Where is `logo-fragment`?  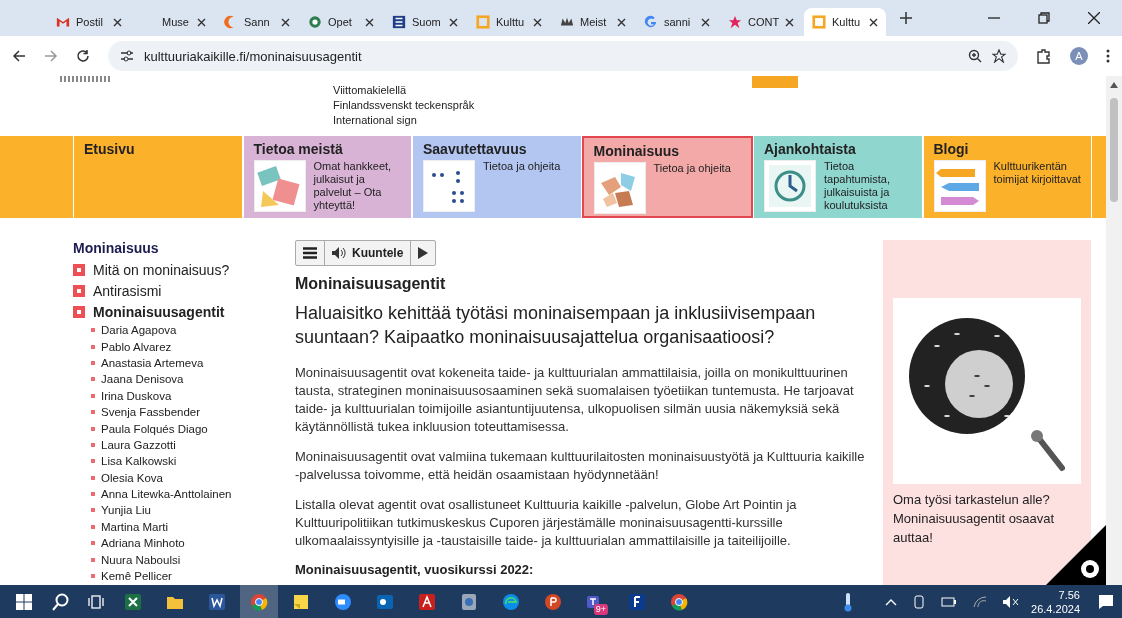
logo-fragment is located at coordinates (86, 79).